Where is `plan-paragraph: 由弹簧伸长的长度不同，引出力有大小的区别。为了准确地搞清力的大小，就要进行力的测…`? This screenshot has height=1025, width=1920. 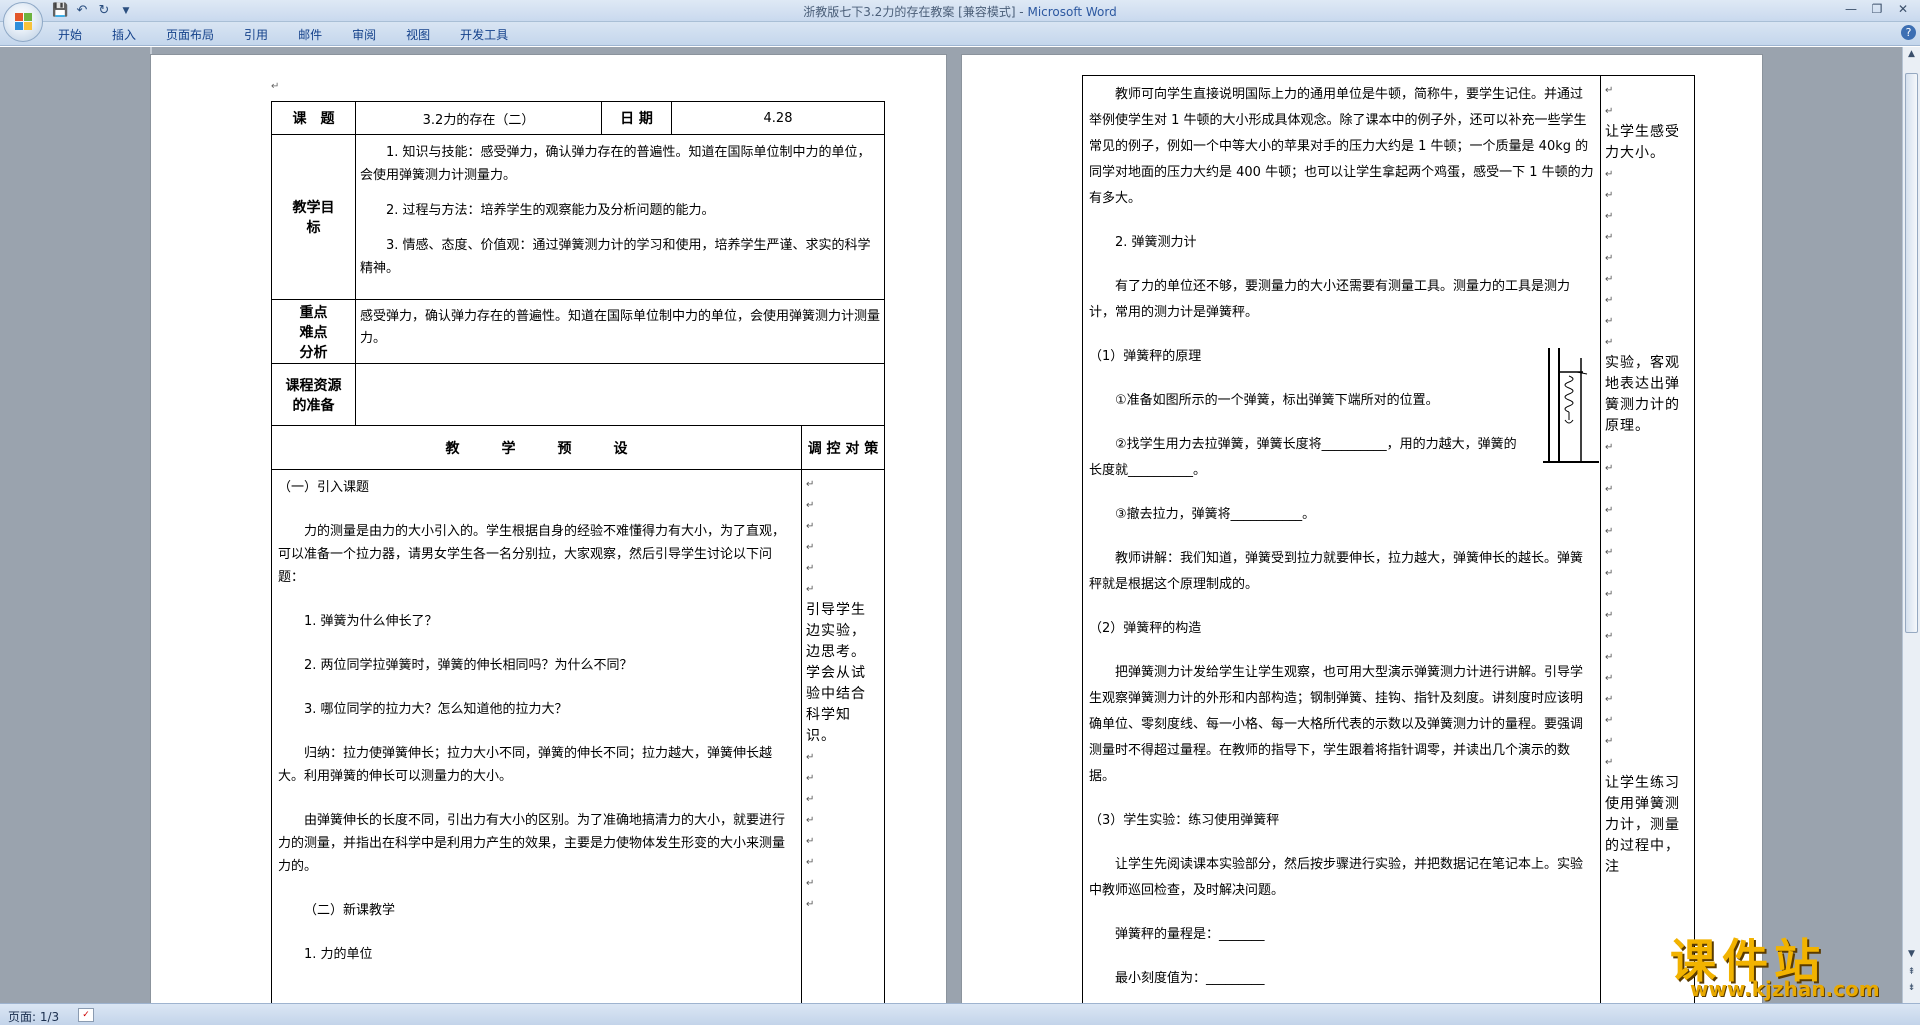 plan-paragraph: 由弹簧伸长的长度不同，引出力有大小的区别。为了准确地搞清力的大小，就要进行力的测… is located at coordinates (532, 843).